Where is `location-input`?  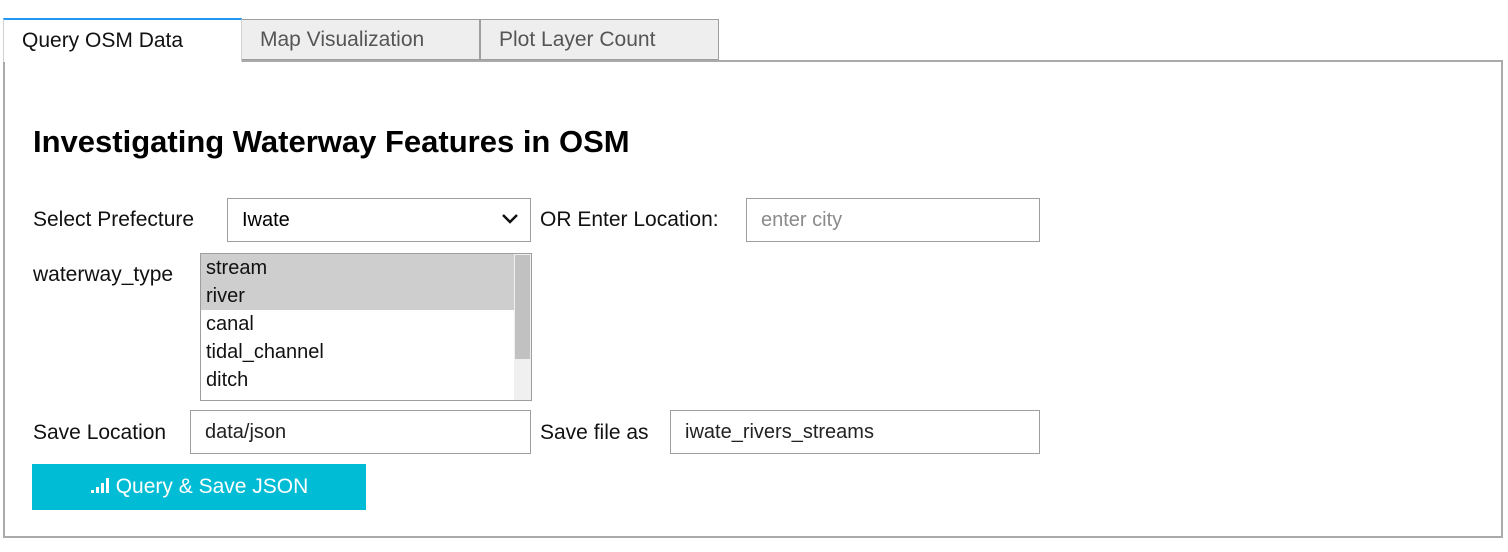
location-input is located at coordinates (893, 220).